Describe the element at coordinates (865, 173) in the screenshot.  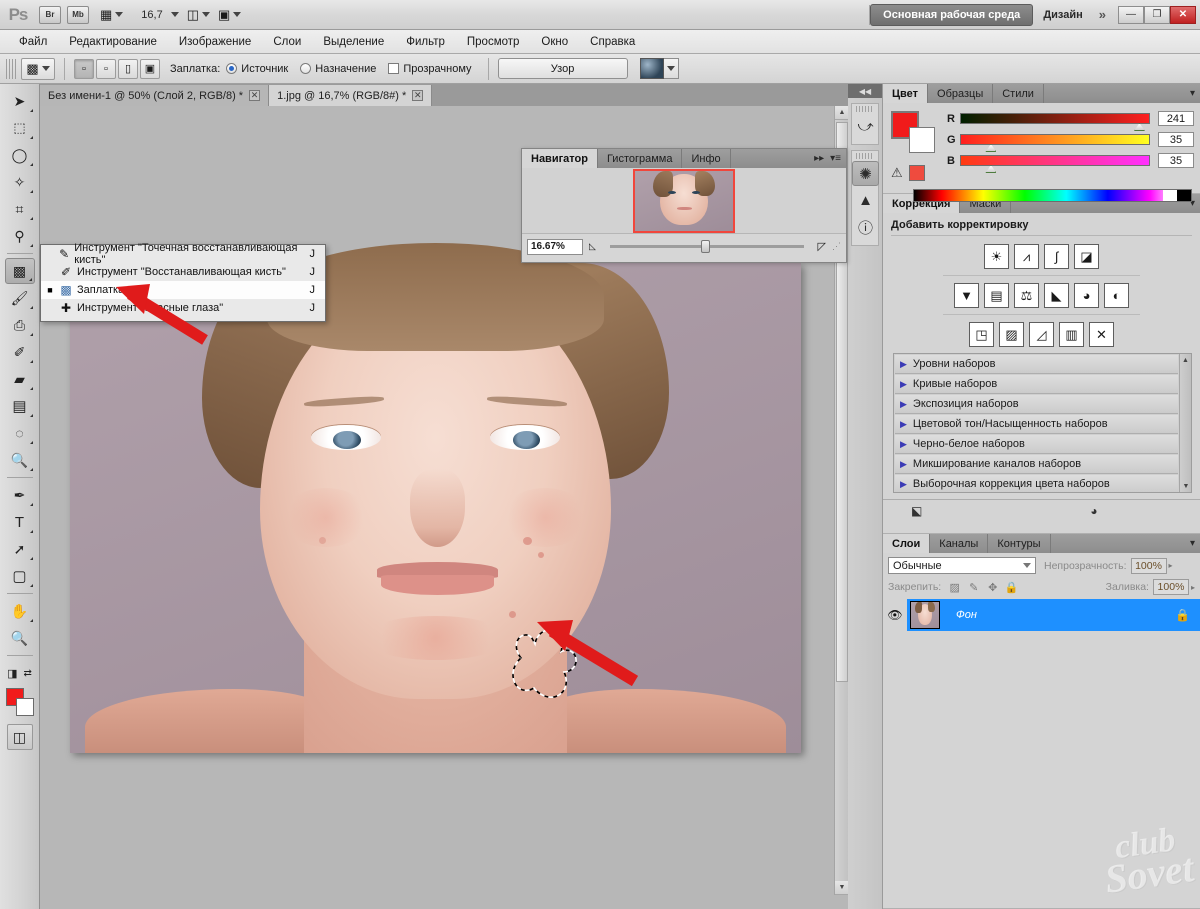
I see `adjustments-icon: ✺` at that location.